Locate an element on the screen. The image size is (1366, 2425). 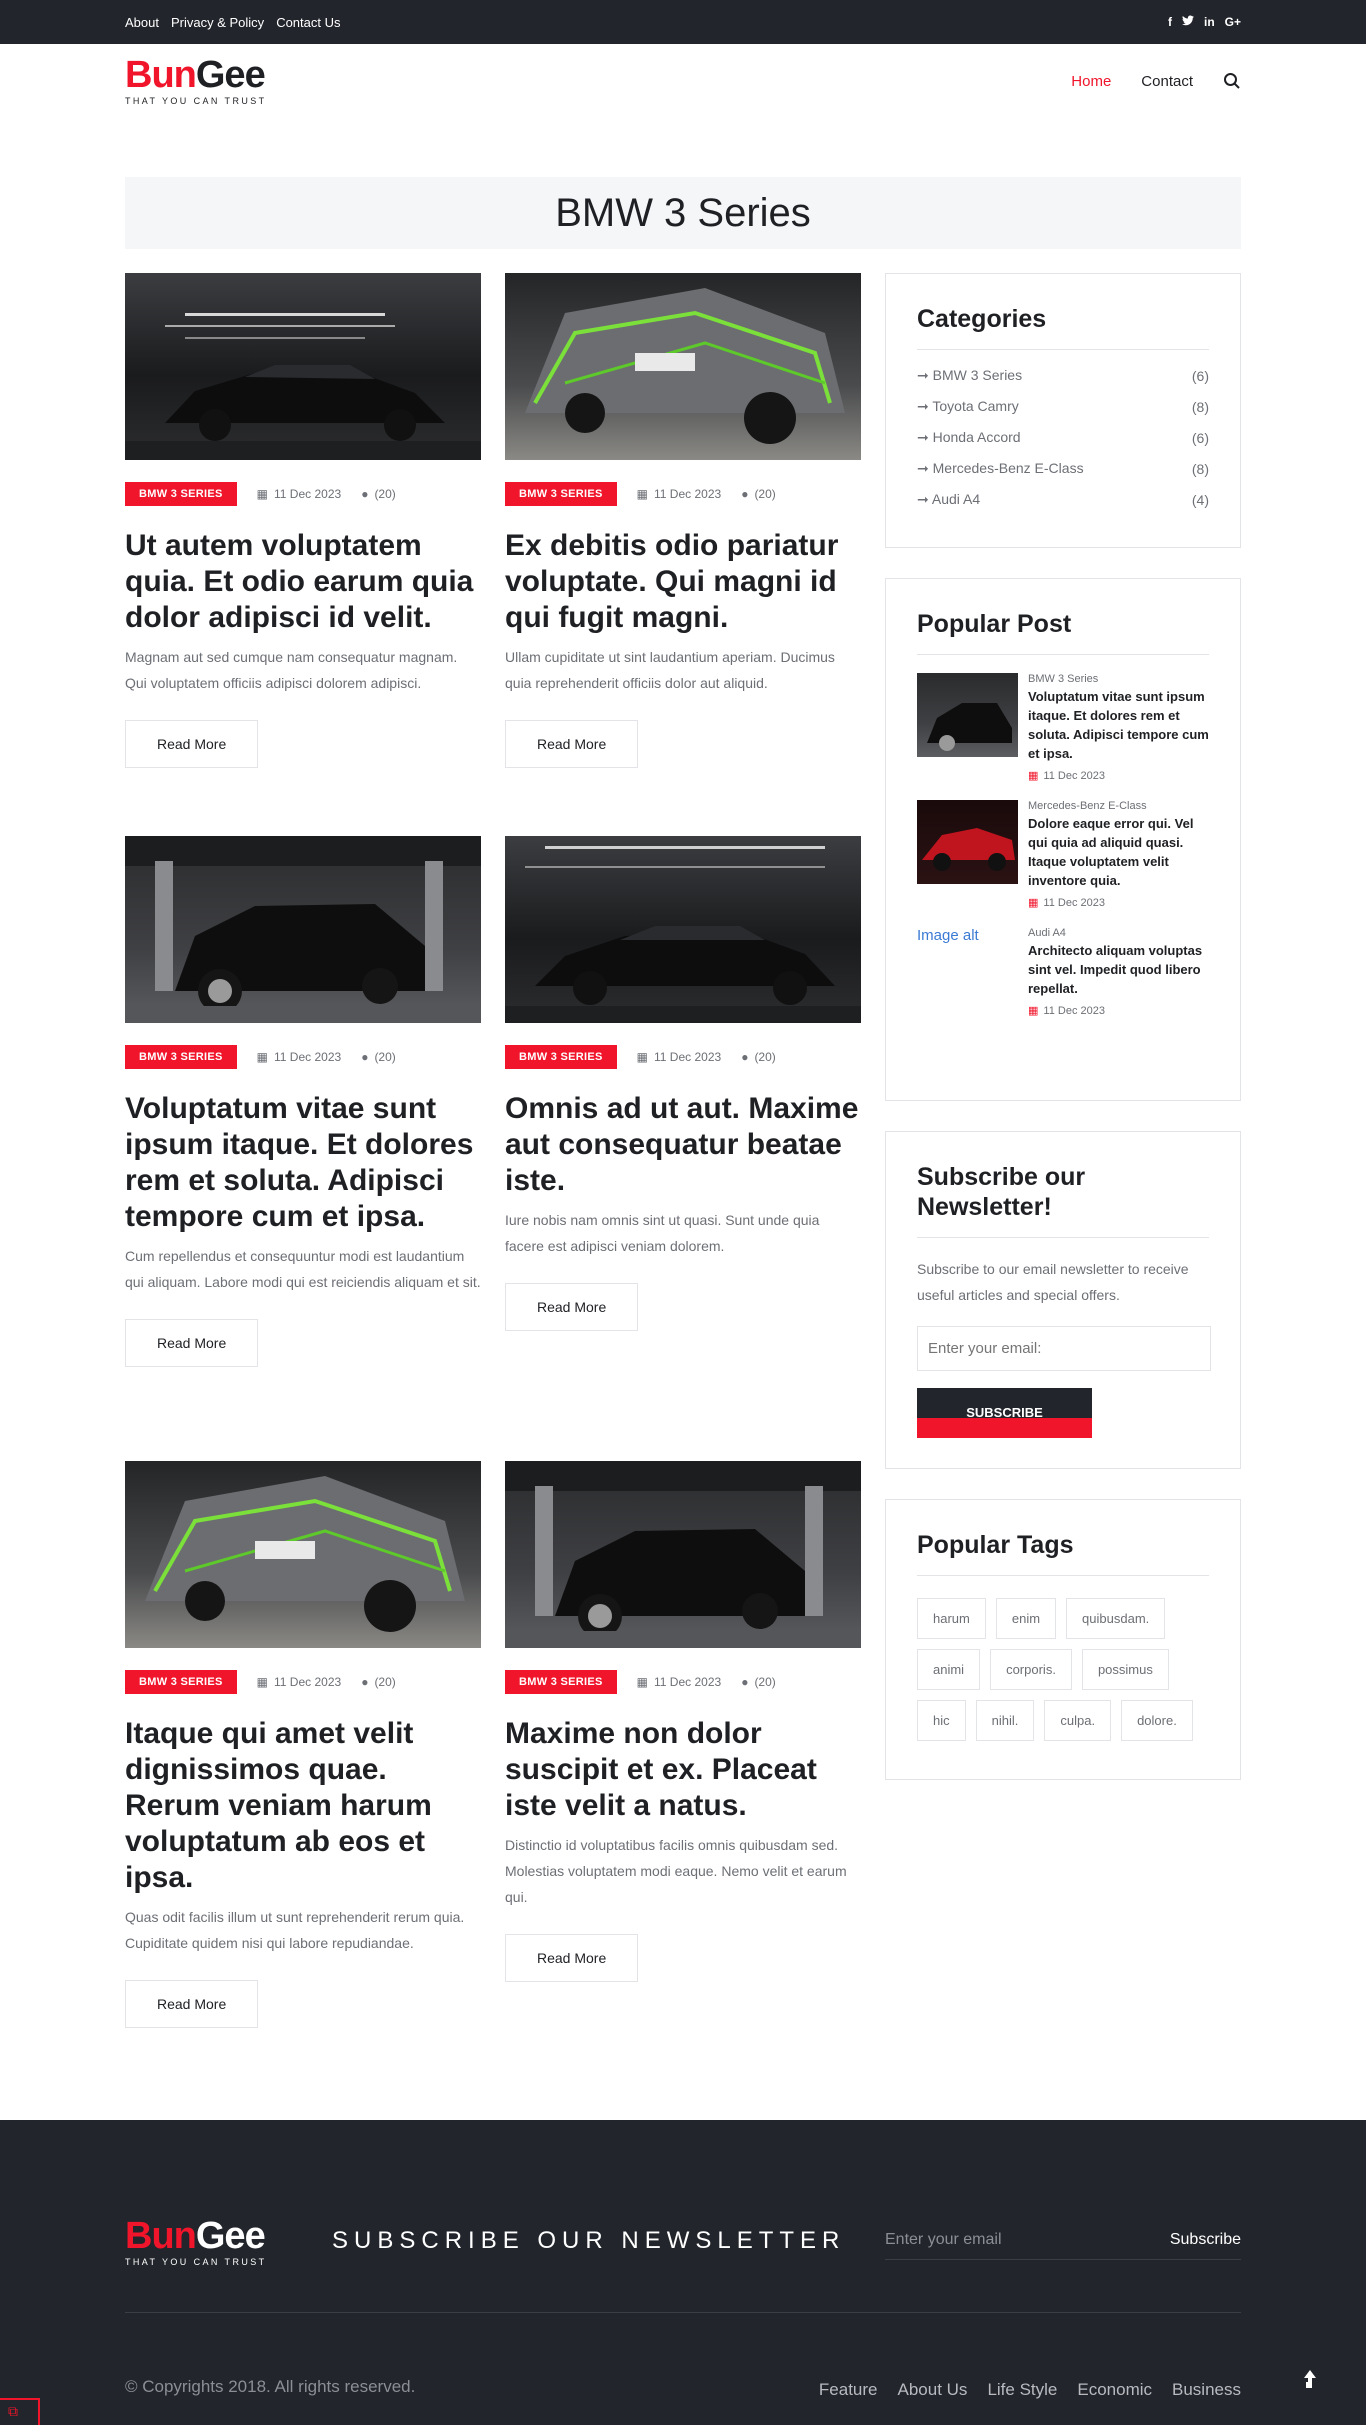
google-plus-icon: G+ is located at coordinates (1233, 22).